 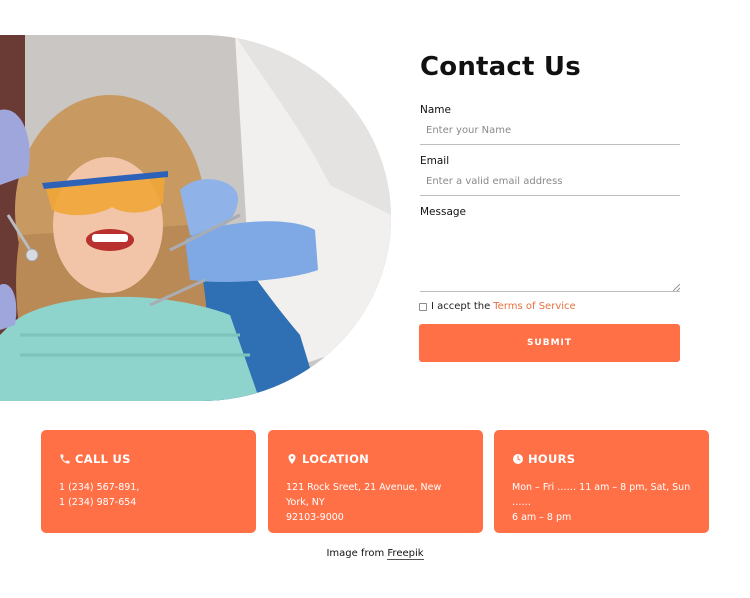 I want to click on credit-prefix: Image from, so click(x=355, y=553).